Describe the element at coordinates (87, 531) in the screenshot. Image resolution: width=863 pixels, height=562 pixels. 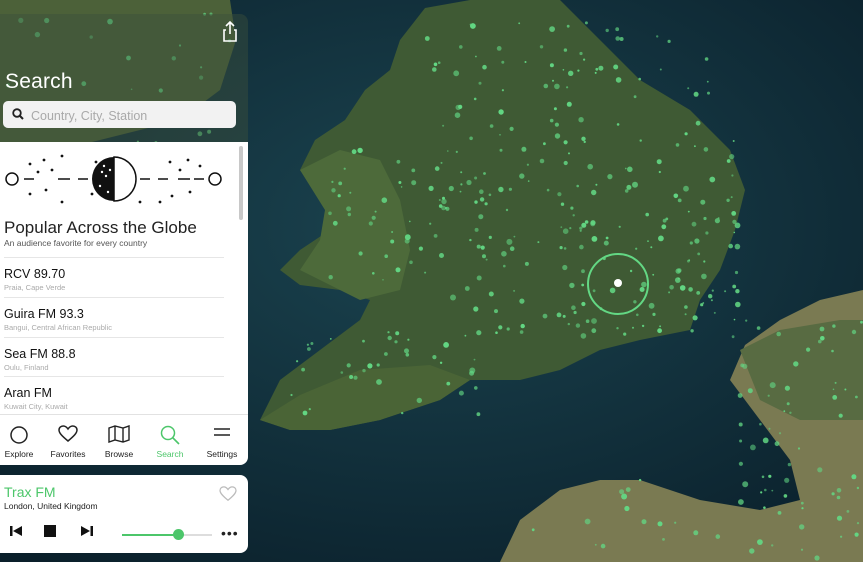
I see `next-icon` at that location.